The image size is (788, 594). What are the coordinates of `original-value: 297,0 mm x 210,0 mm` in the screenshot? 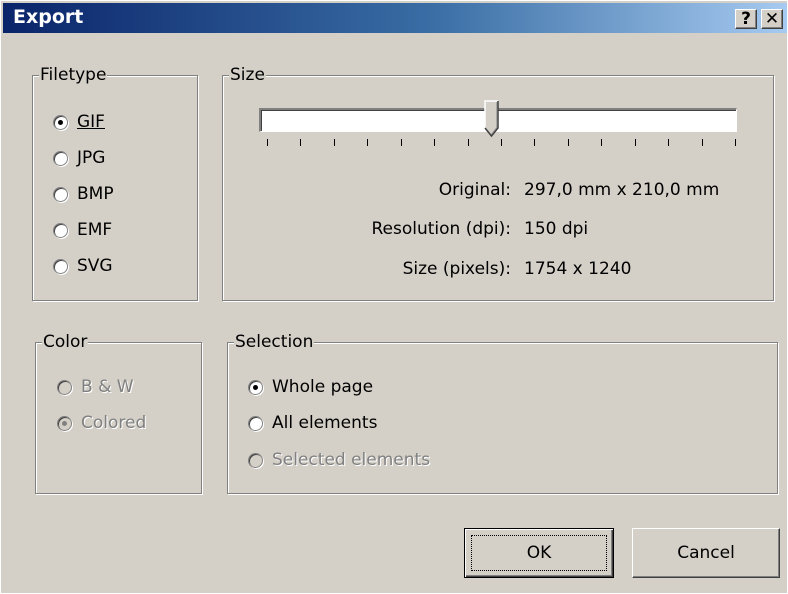 It's located at (622, 190).